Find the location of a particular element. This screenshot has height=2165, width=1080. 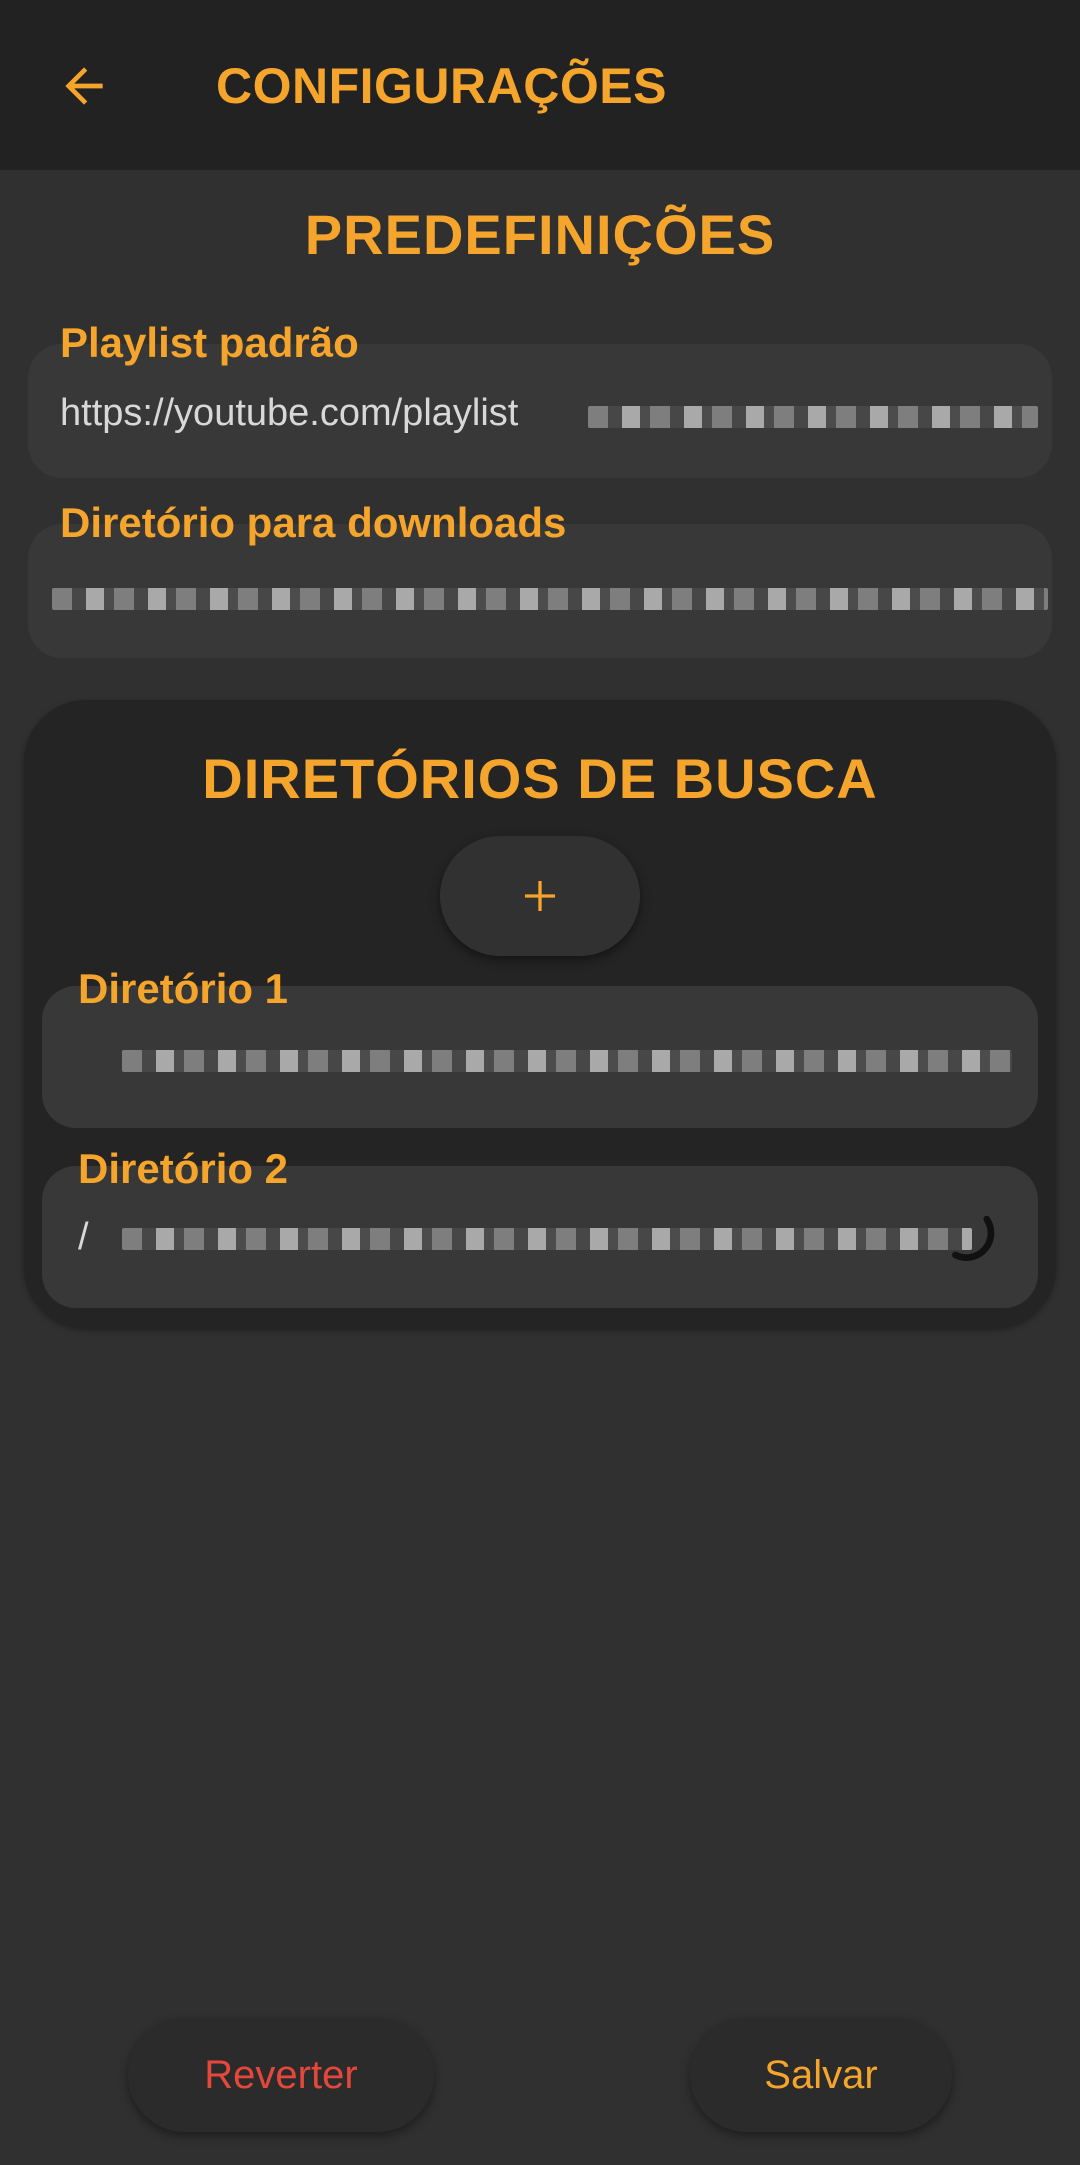

directory-2-label: Diretório 2 is located at coordinates (183, 1168).